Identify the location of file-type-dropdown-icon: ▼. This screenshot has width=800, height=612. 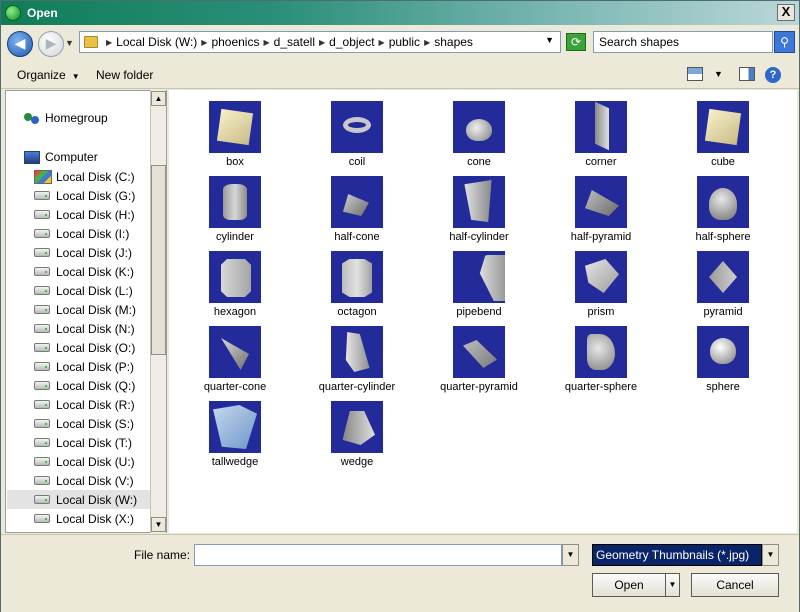
(770, 555).